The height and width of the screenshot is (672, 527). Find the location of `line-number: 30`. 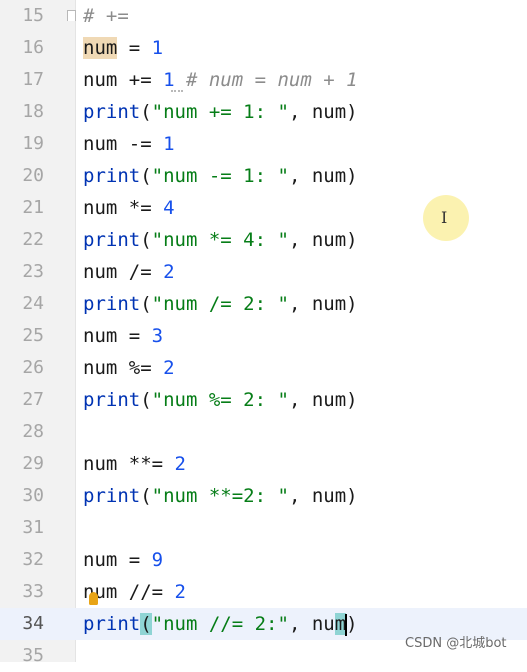

line-number: 30 is located at coordinates (33, 495).